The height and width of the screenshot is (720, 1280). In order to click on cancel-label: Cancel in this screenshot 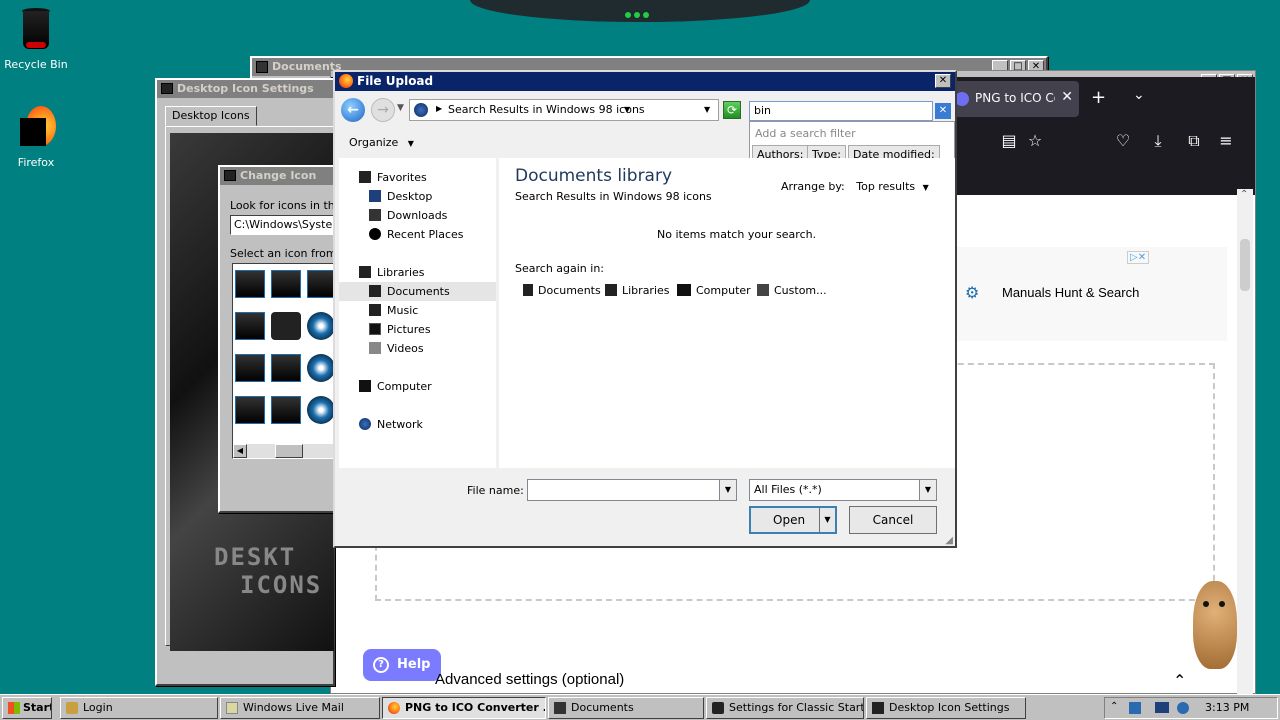, I will do `click(893, 520)`.